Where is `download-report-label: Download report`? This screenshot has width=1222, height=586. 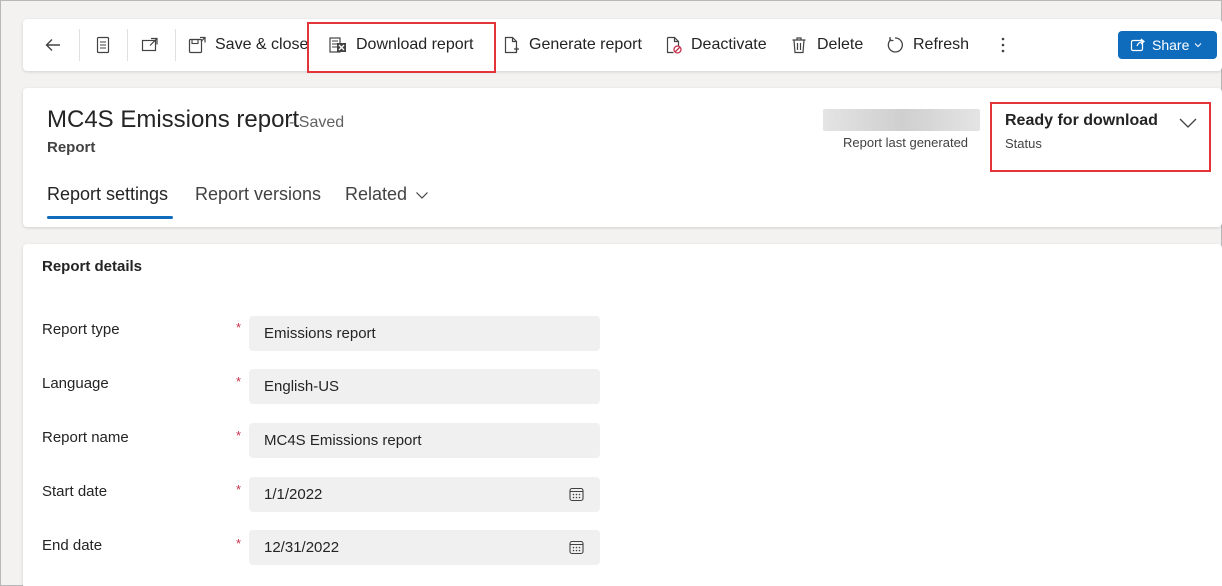 download-report-label: Download report is located at coordinates (415, 44).